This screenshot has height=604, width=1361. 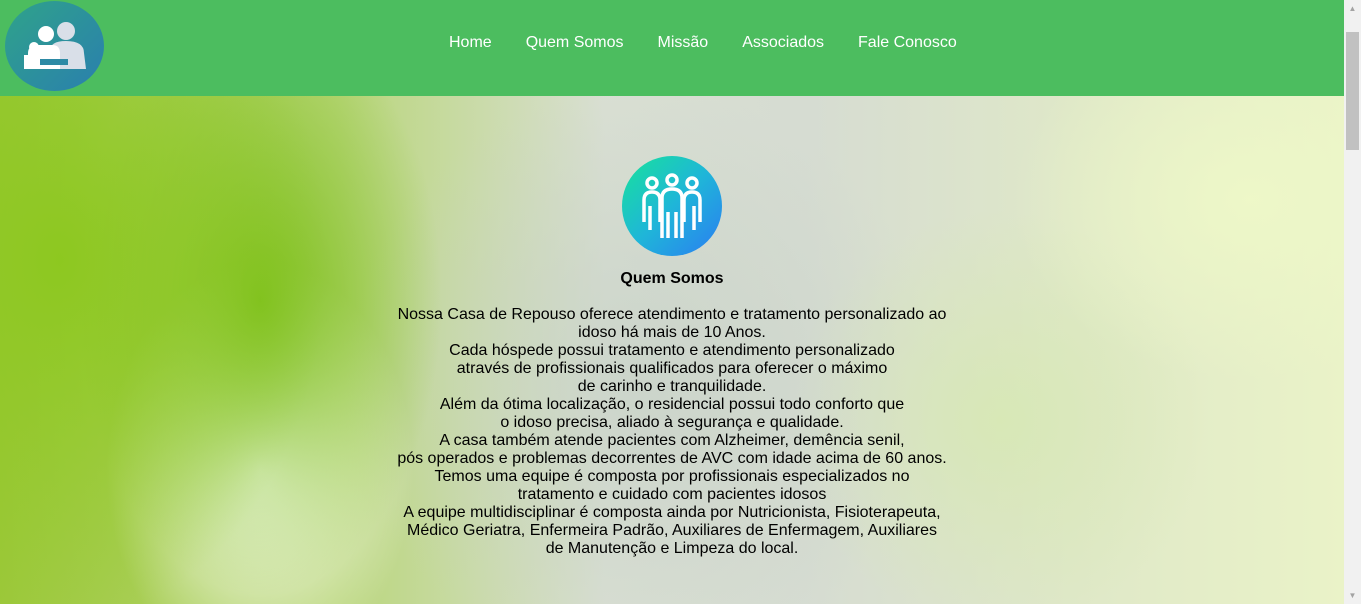 What do you see at coordinates (672, 386) in the screenshot?
I see `about-line: de carinho e tranquilidade.` at bounding box center [672, 386].